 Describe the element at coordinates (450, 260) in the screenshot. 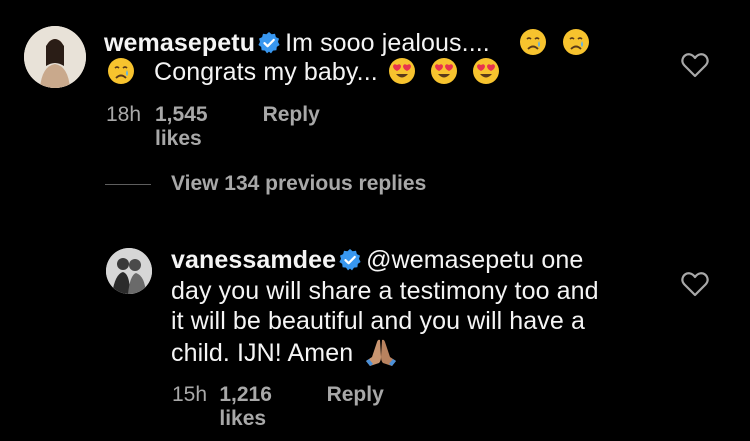

I see `mention-link: @wemasepetu` at that location.